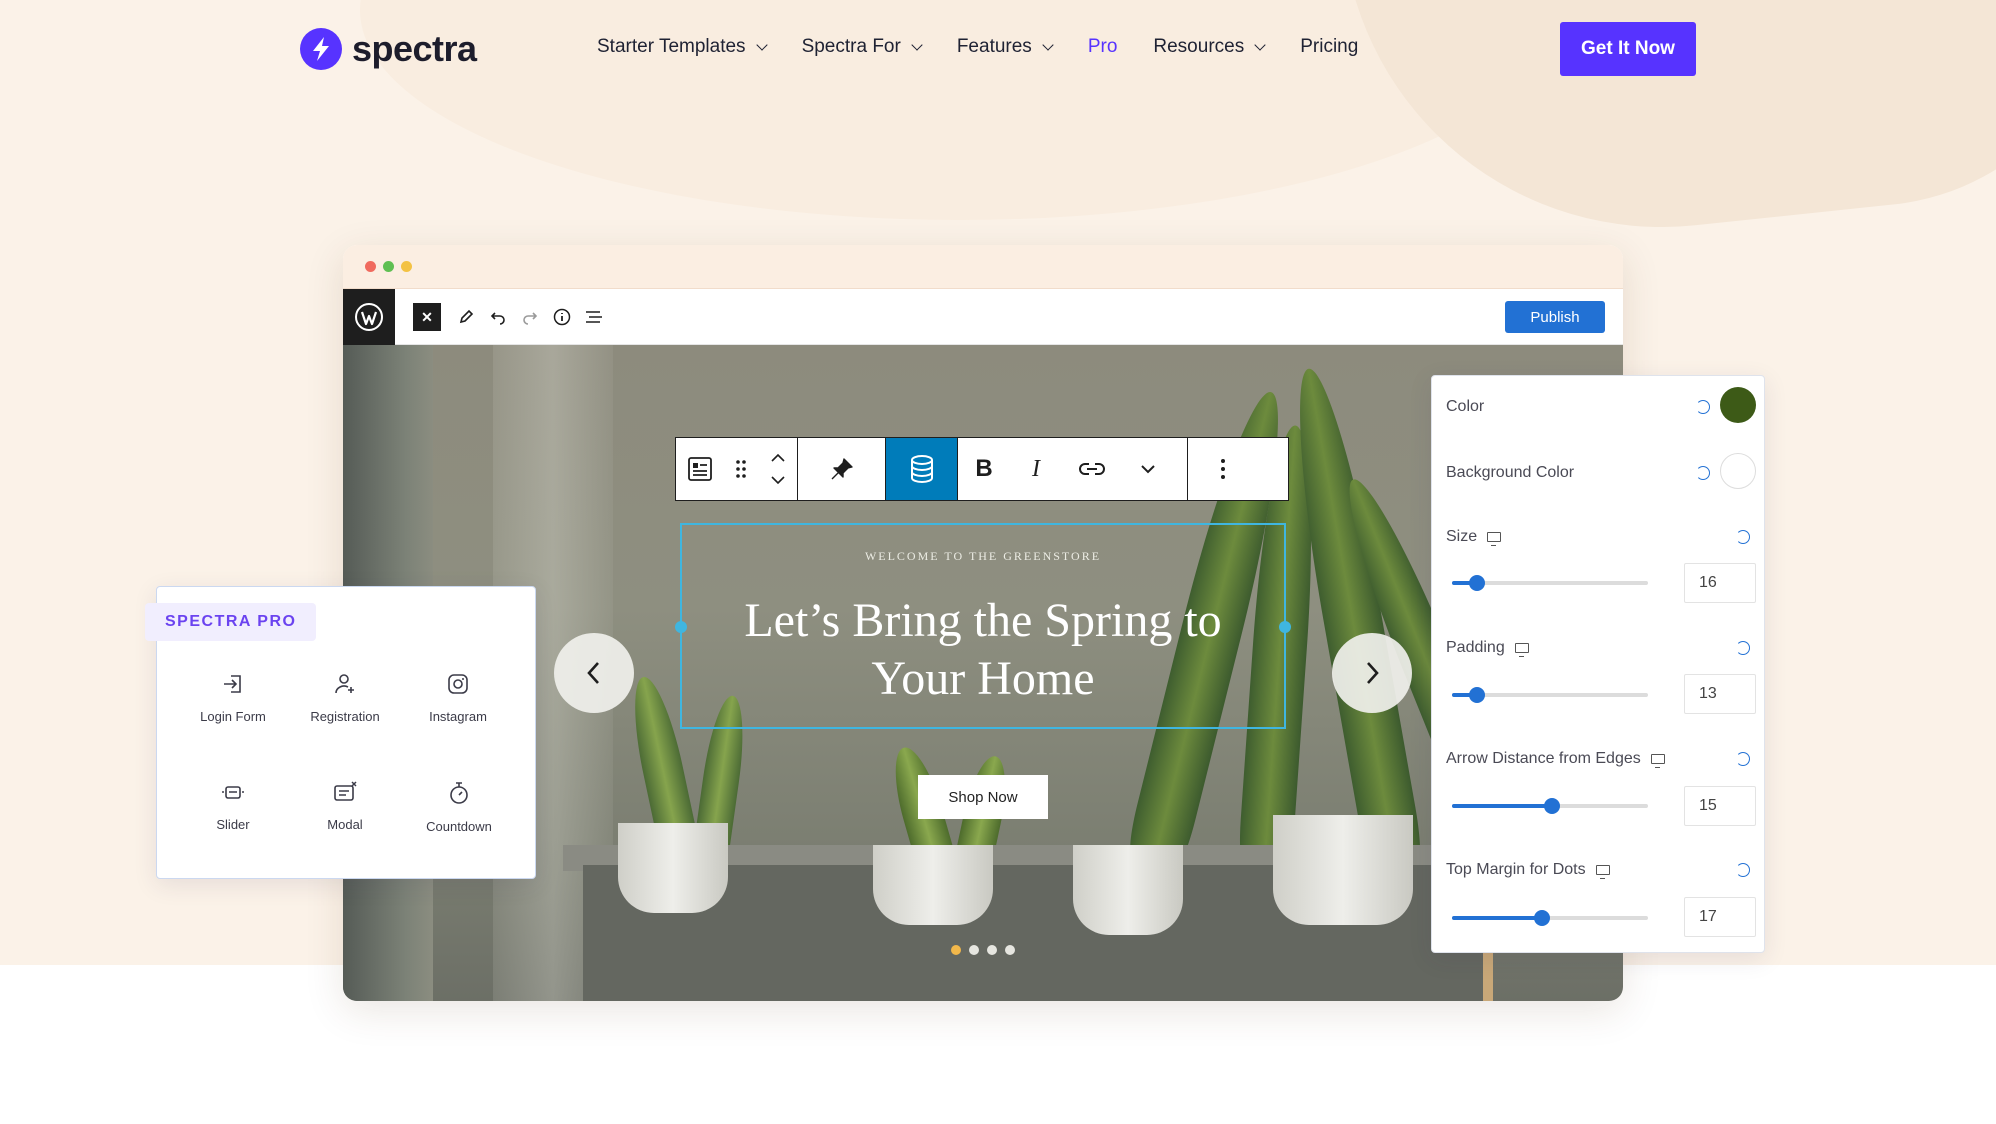  I want to click on pro-item-modal: Modal, so click(345, 806).